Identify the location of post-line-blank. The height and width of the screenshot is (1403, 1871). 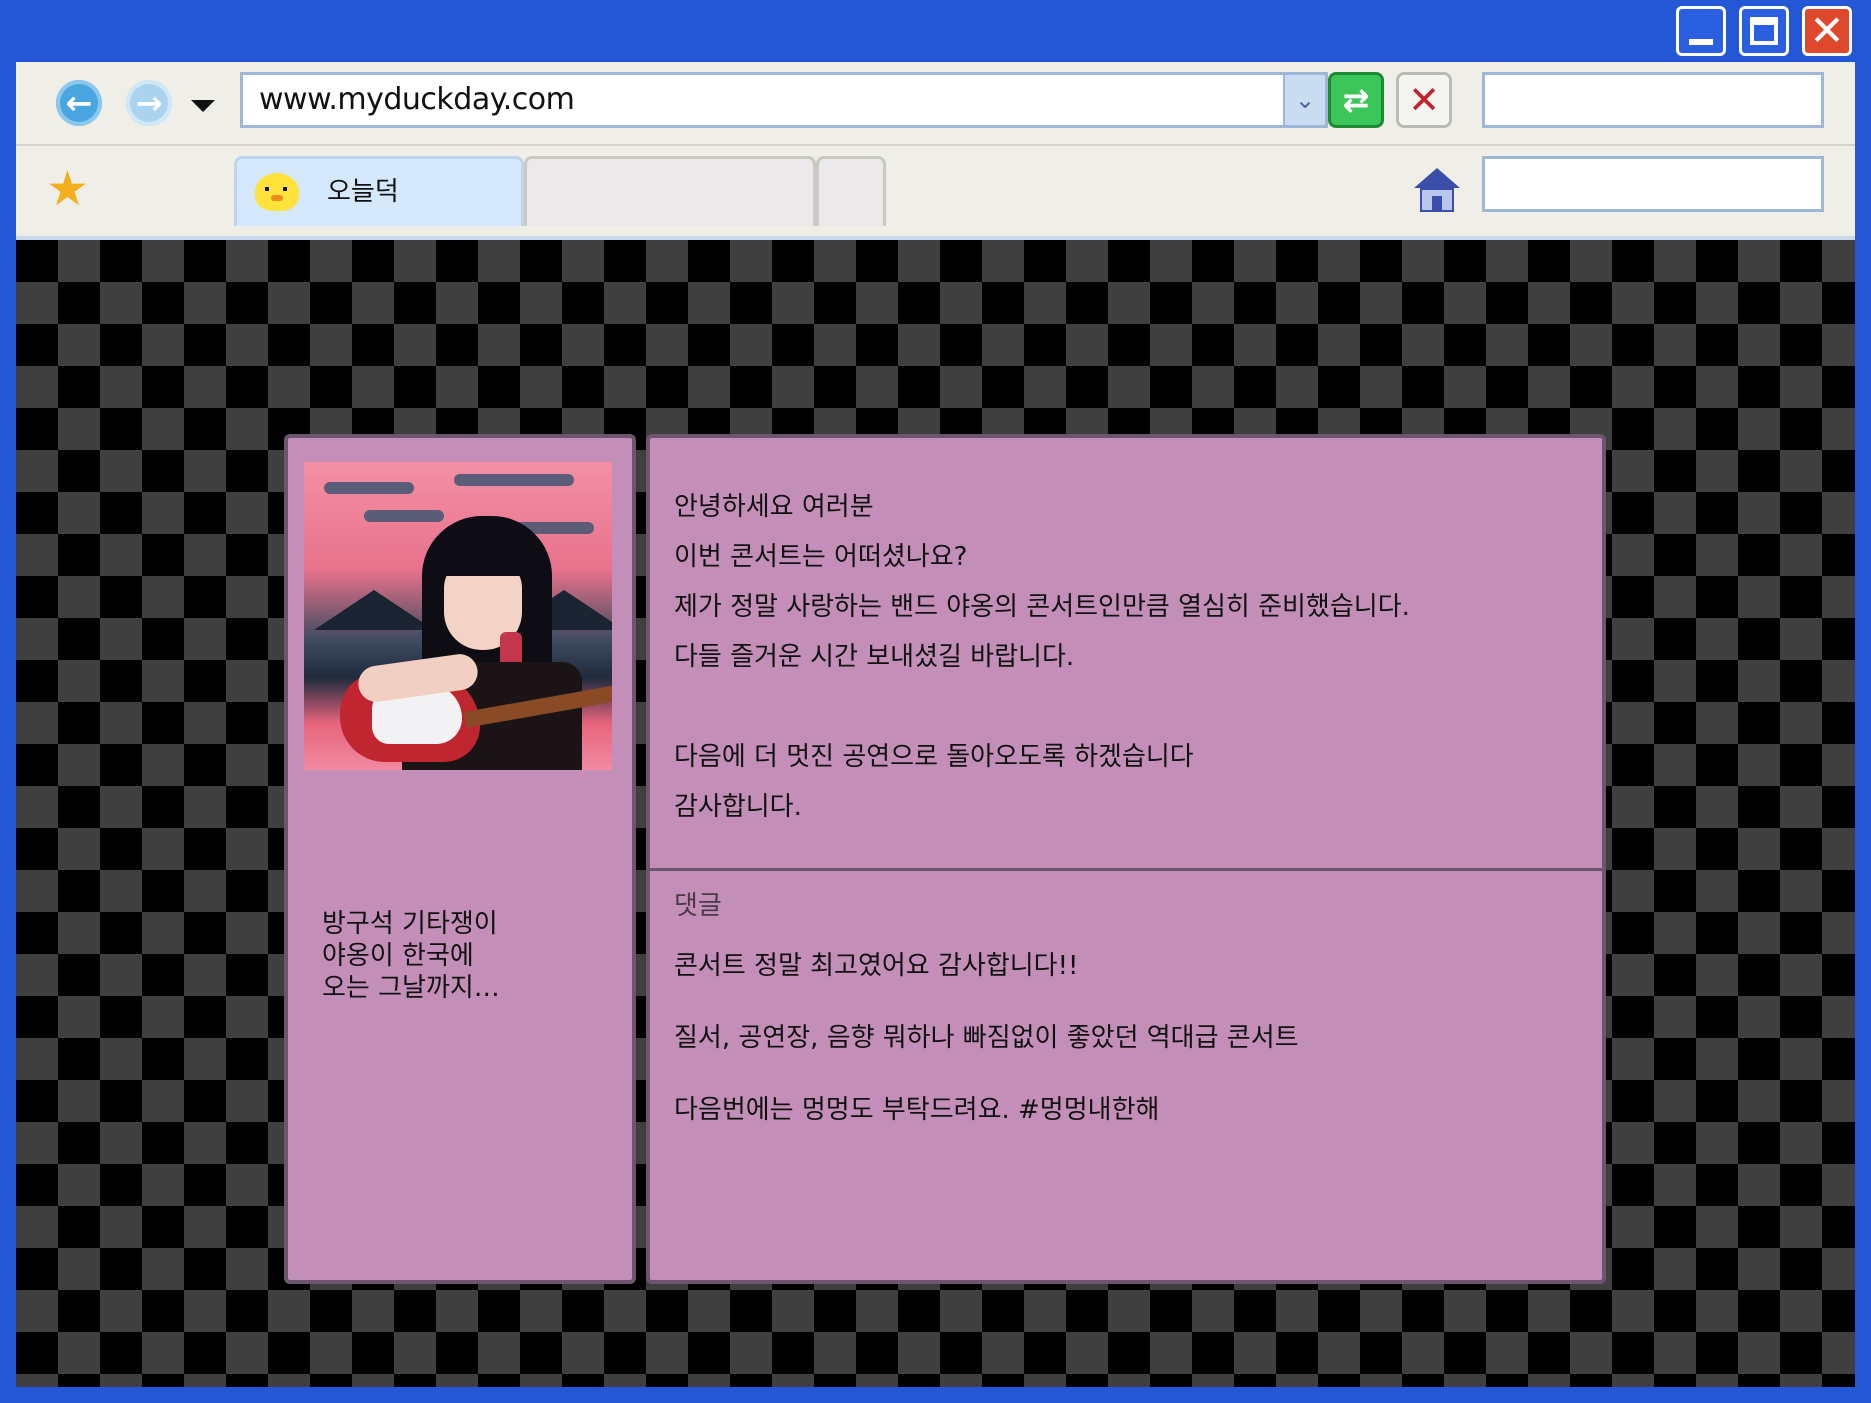
(1124, 707).